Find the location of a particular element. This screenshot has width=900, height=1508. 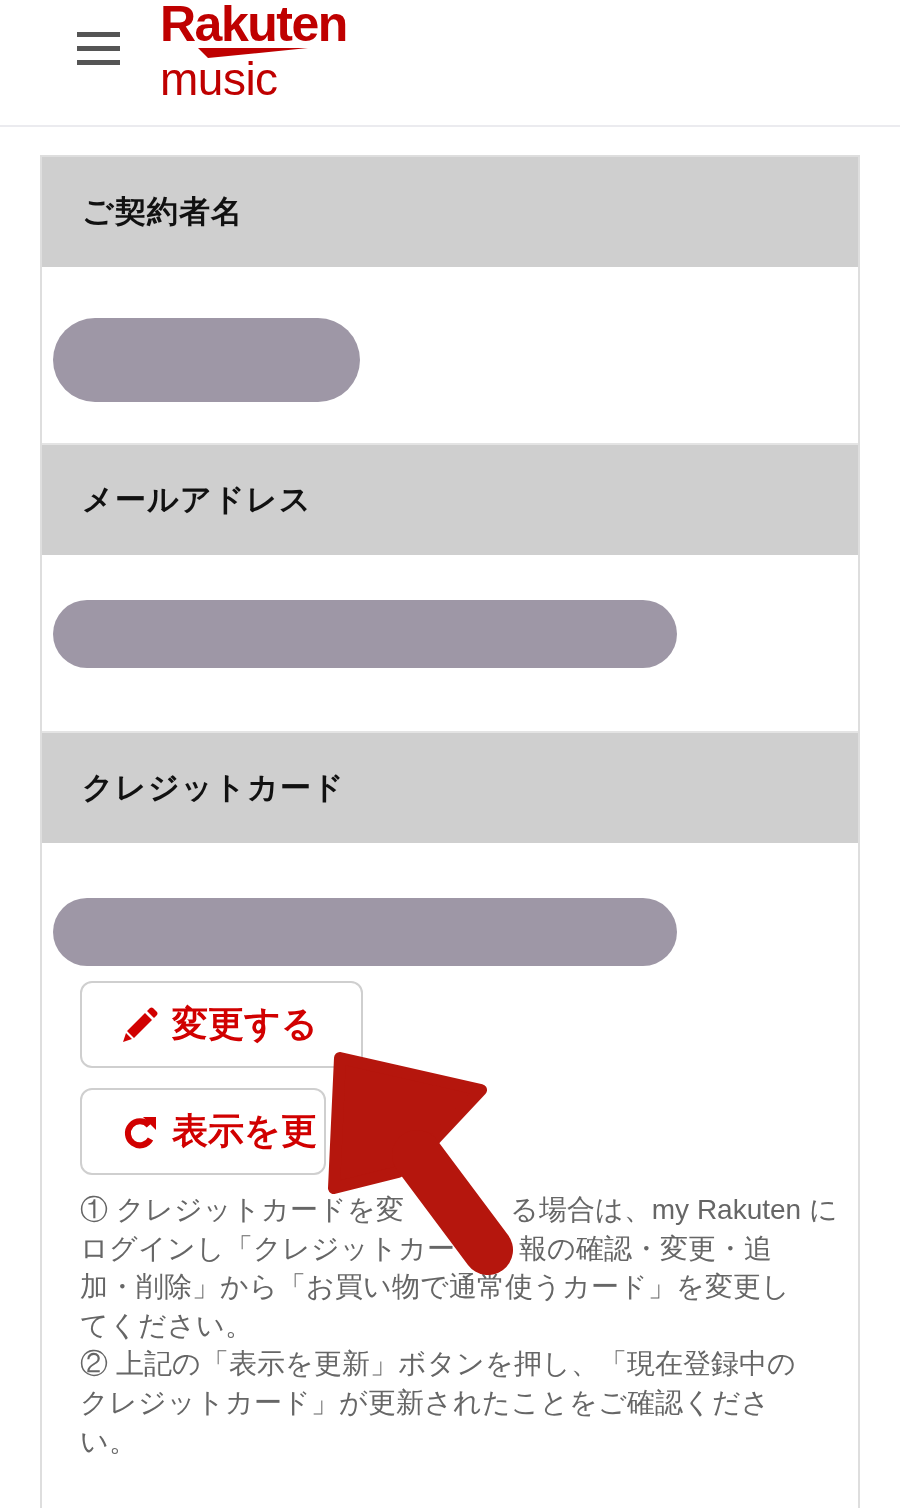

action-button: 表示を更 is located at coordinates (203, 1131).